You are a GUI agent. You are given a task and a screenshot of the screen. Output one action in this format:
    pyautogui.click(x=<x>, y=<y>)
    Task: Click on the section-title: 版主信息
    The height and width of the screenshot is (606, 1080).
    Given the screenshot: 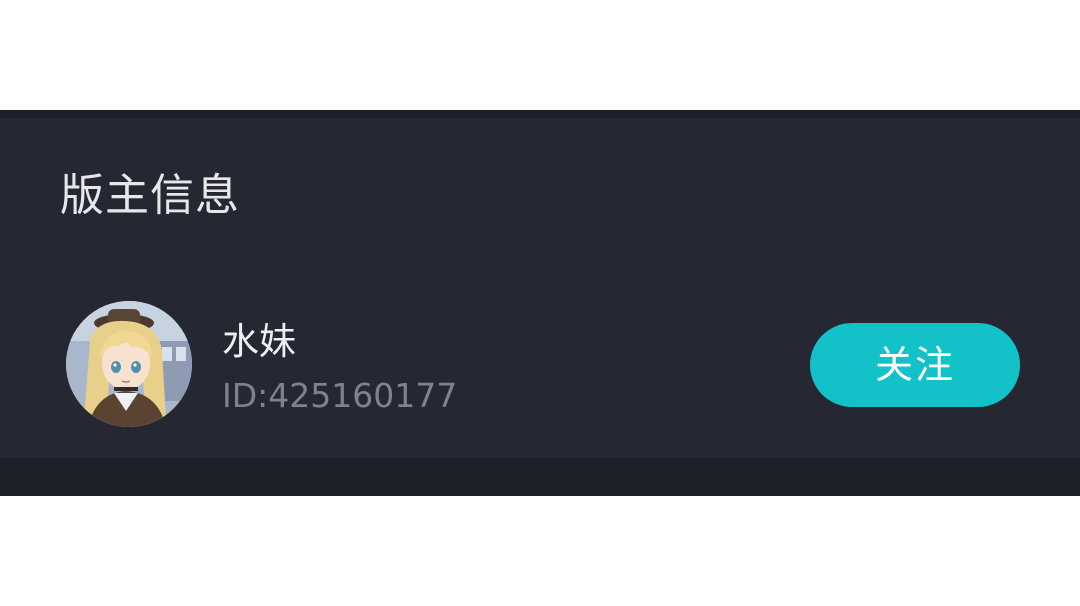 What is the action you would take?
    pyautogui.click(x=150, y=195)
    